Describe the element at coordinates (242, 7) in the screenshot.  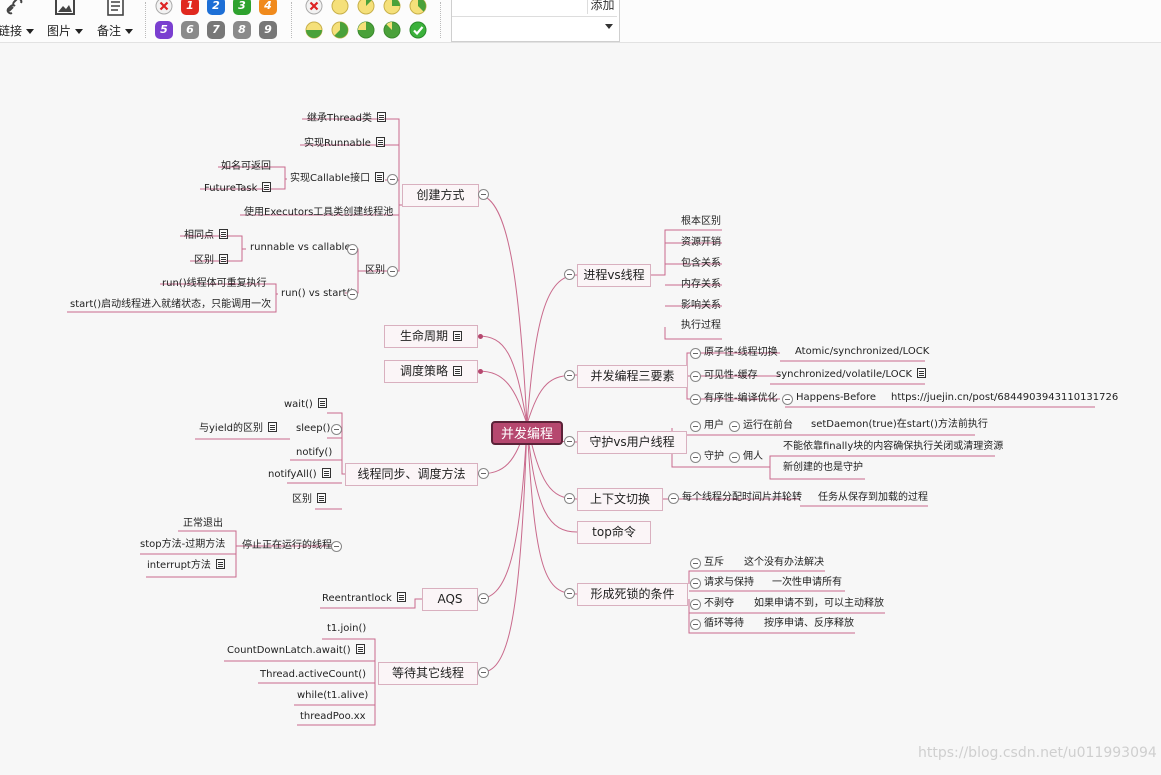
I see `priority-3-icon: 3` at that location.